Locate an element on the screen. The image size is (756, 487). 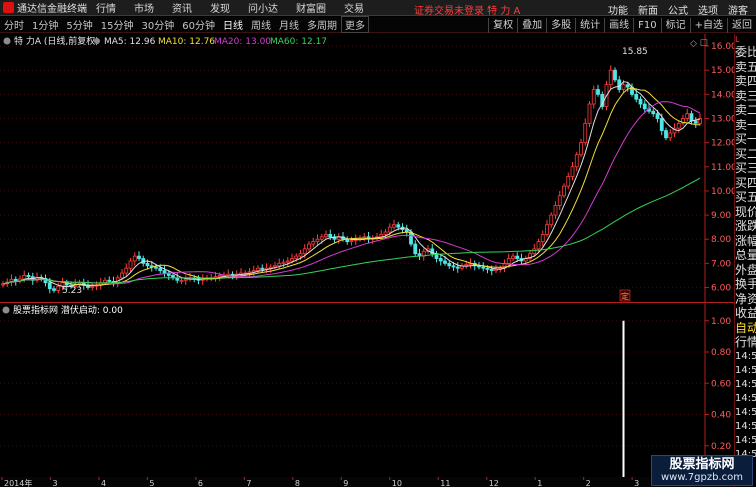
x-tick-label: 11 is located at coordinates (445, 483).